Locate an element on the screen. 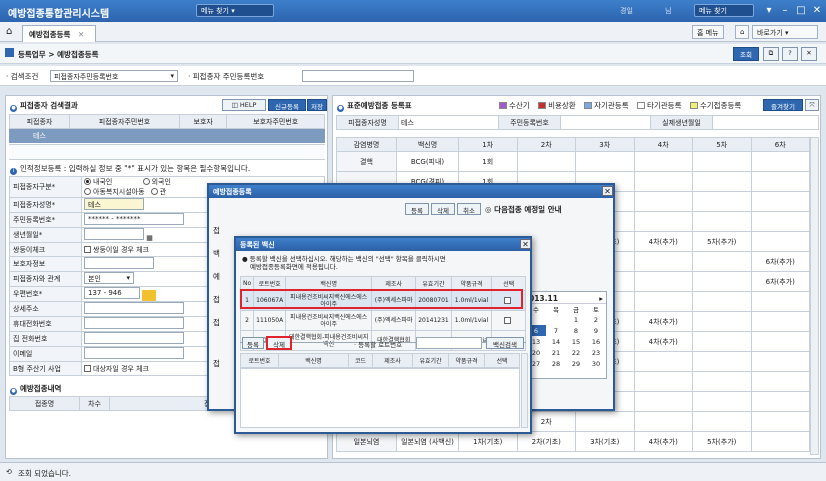 The image size is (826, 481). minimize-icon: – is located at coordinates (785, 10).